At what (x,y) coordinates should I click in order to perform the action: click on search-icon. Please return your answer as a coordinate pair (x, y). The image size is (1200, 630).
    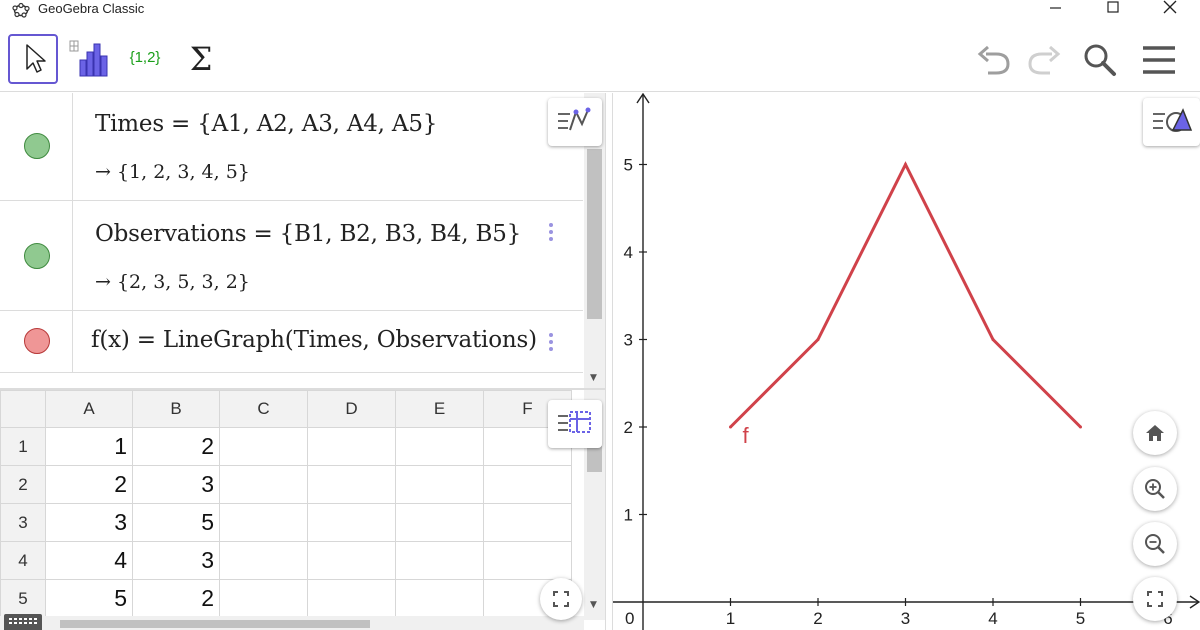
    Looking at the image, I should click on (1100, 60).